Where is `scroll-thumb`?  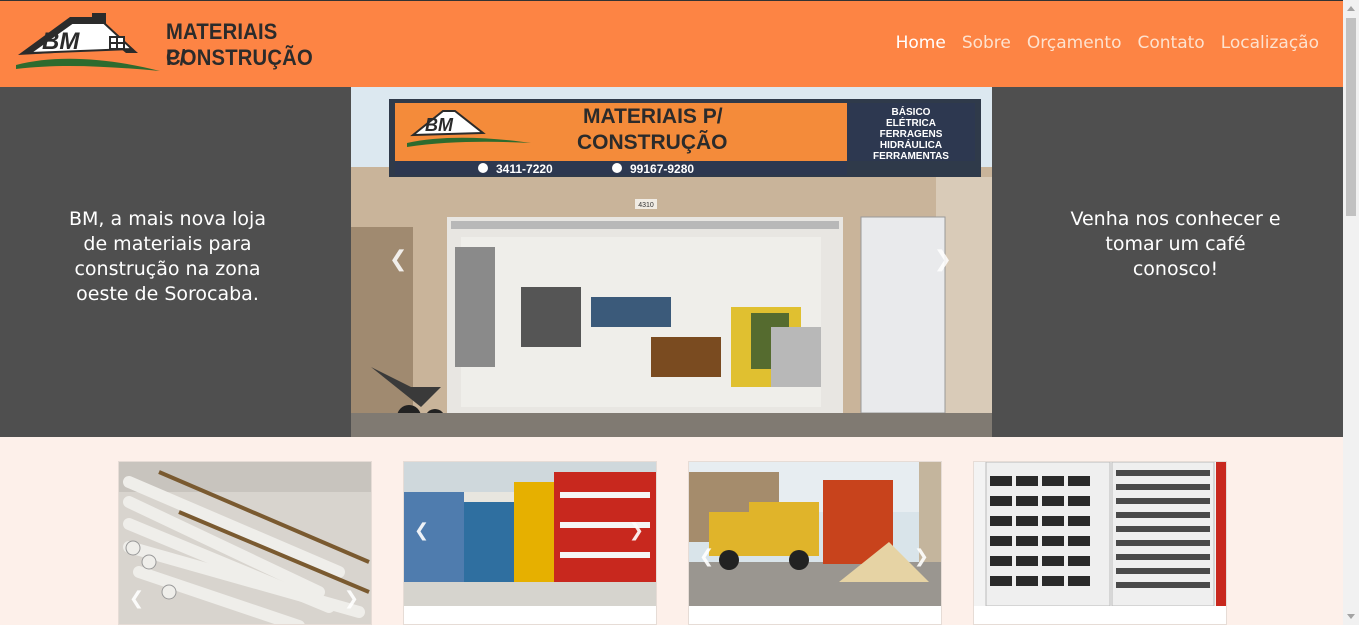
scroll-thumb is located at coordinates (1351, 117).